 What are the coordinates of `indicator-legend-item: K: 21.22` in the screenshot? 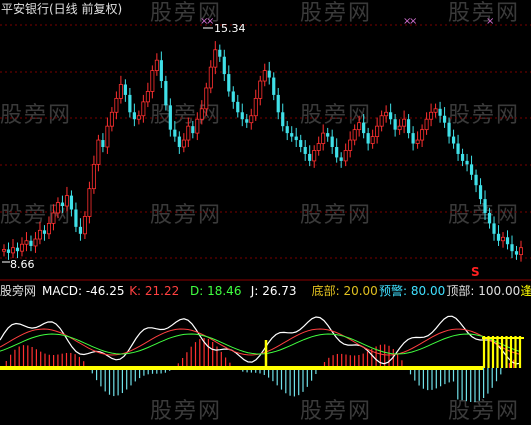 It's located at (154, 291).